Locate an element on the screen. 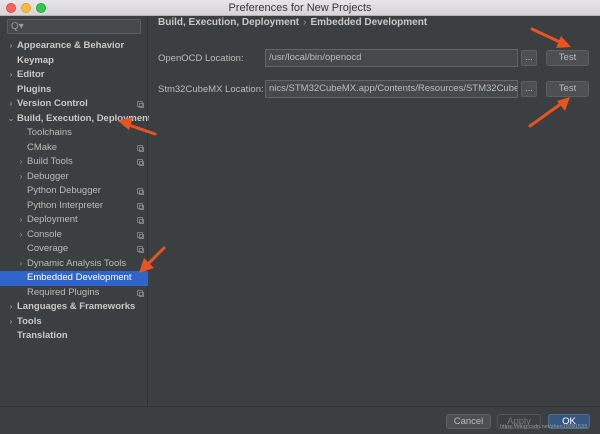 The height and width of the screenshot is (434, 600). tree-item: › Debugger is located at coordinates (74, 177).